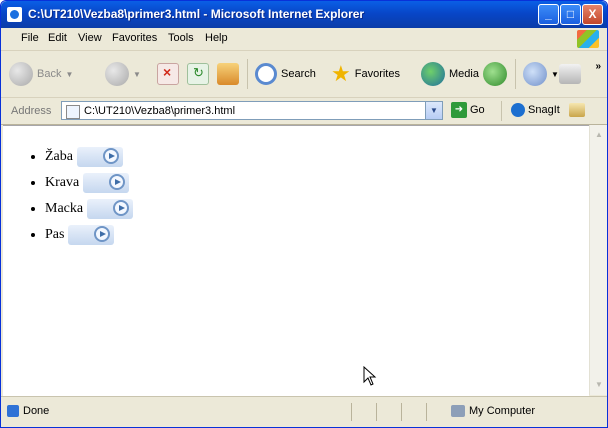 The height and width of the screenshot is (428, 608). I want to click on windows-logo-icon, so click(588, 39).